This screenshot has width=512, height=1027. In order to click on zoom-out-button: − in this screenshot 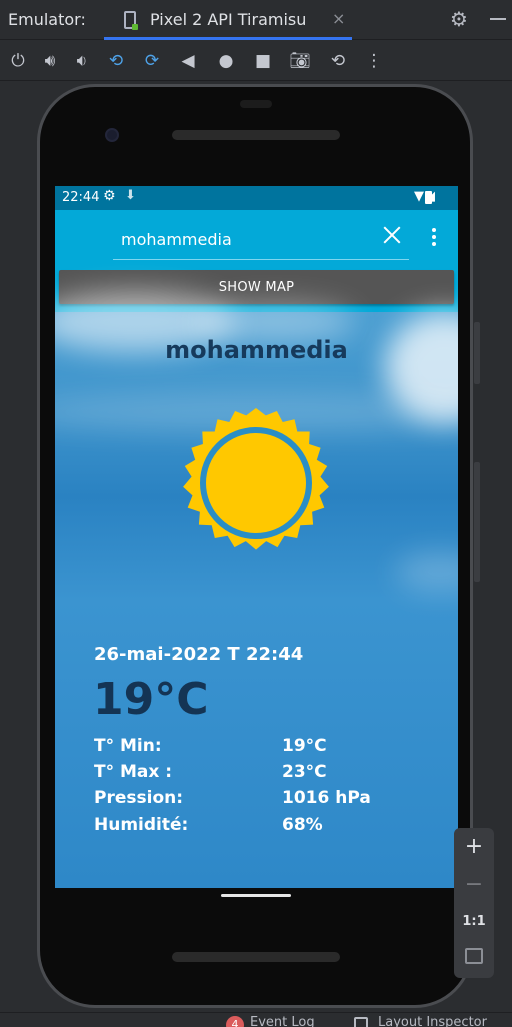, I will do `click(474, 884)`.